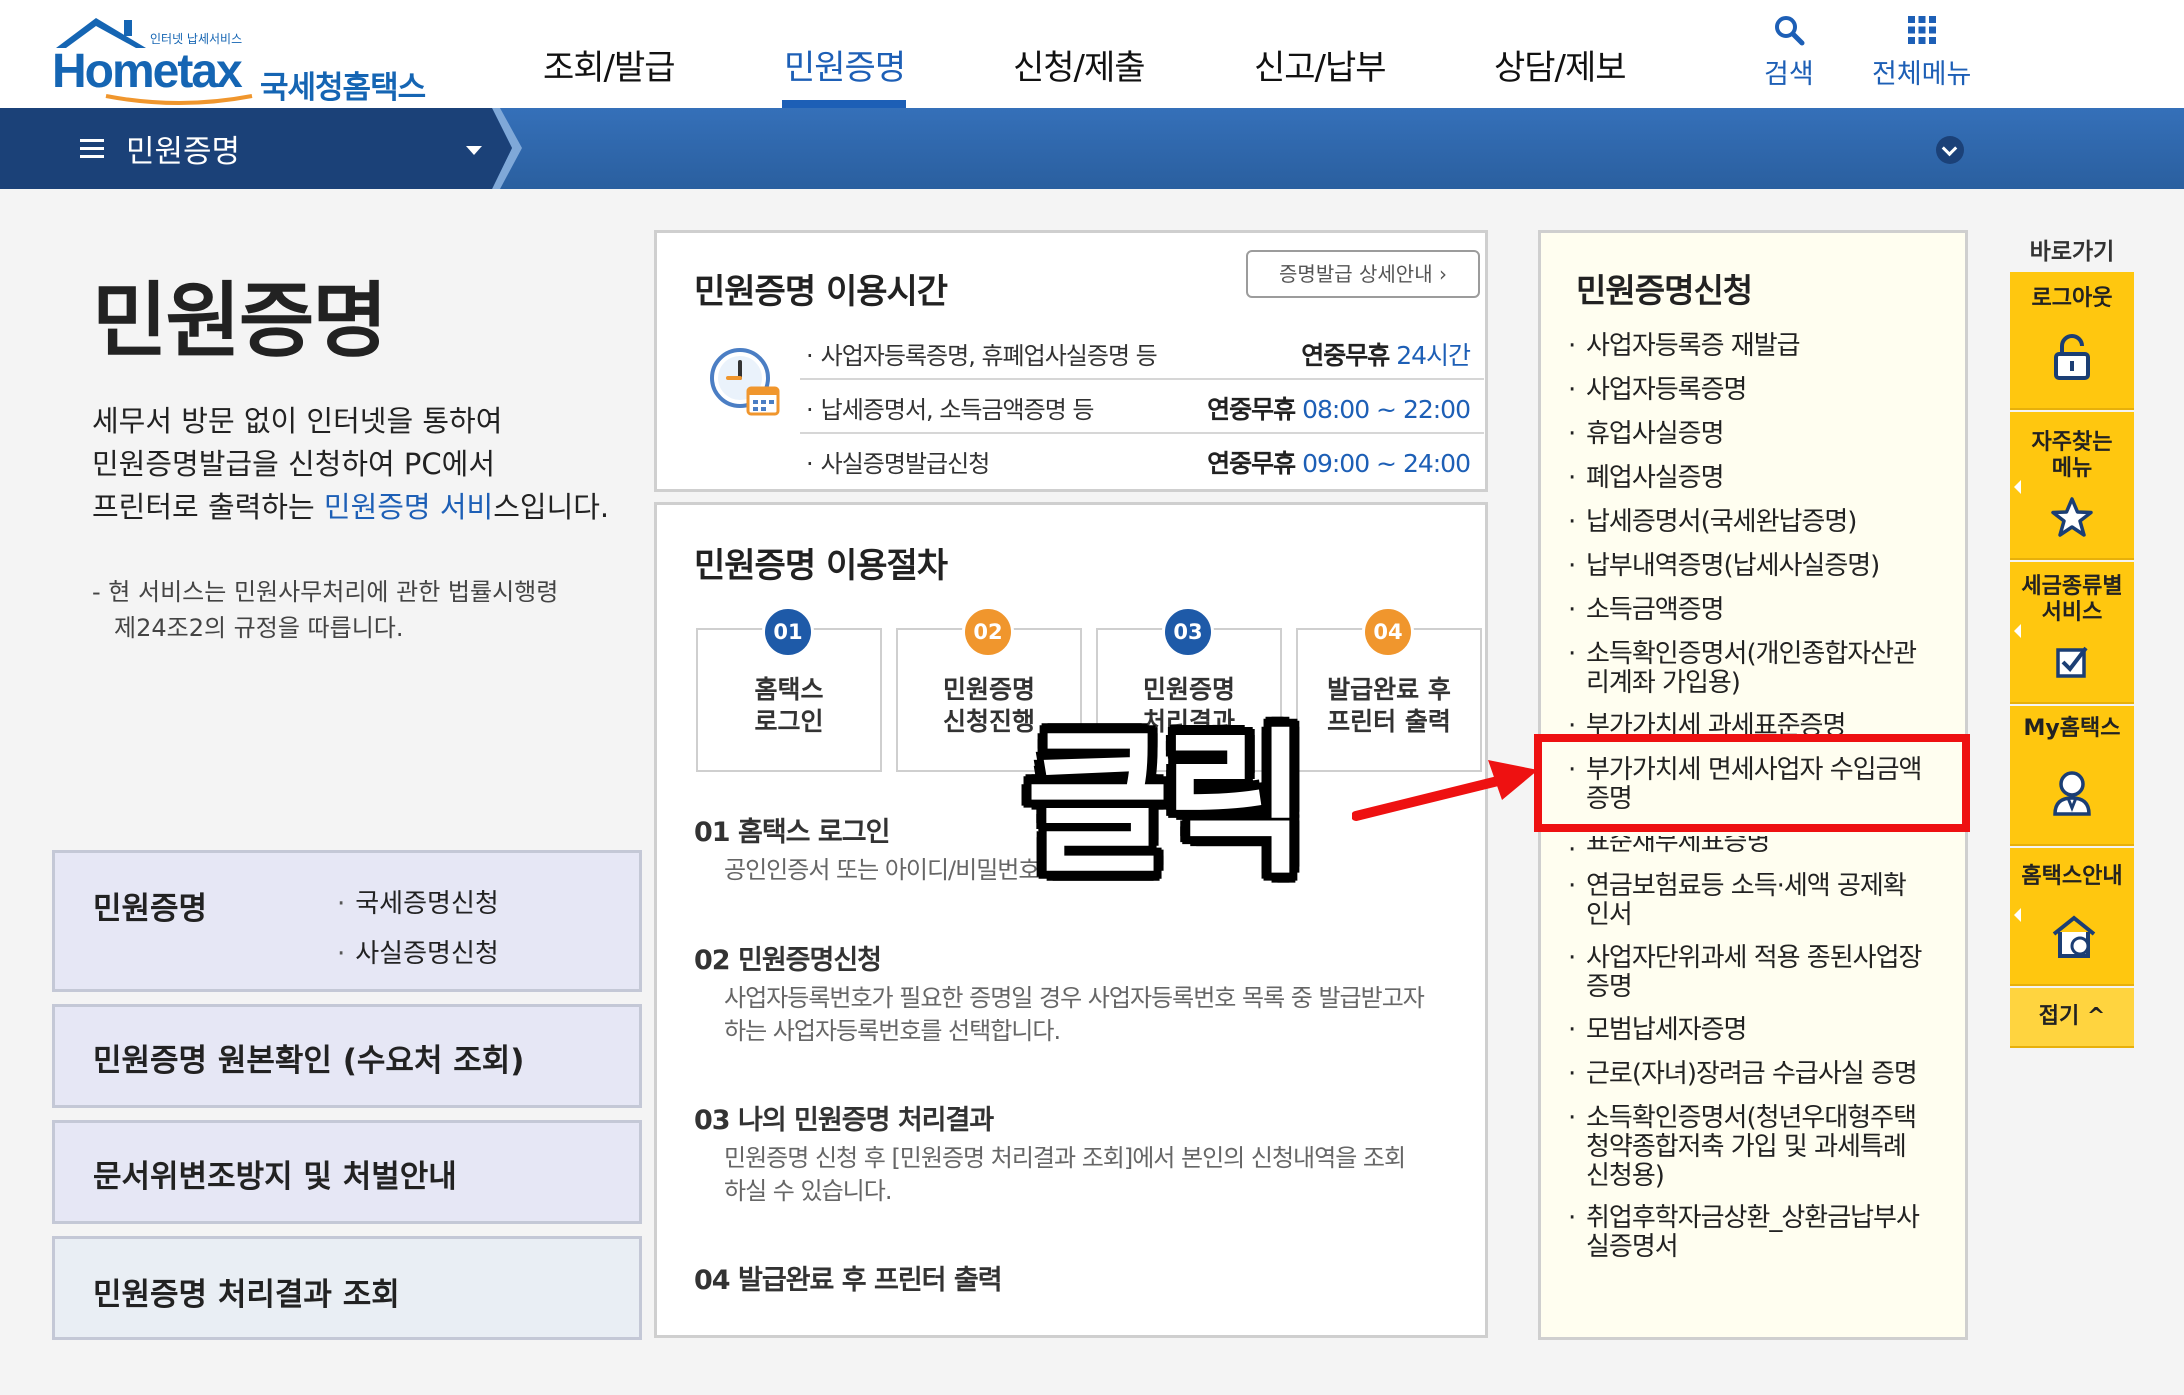 Image resolution: width=2184 pixels, height=1395 pixels. I want to click on page-title: 민원증명, so click(240, 321).